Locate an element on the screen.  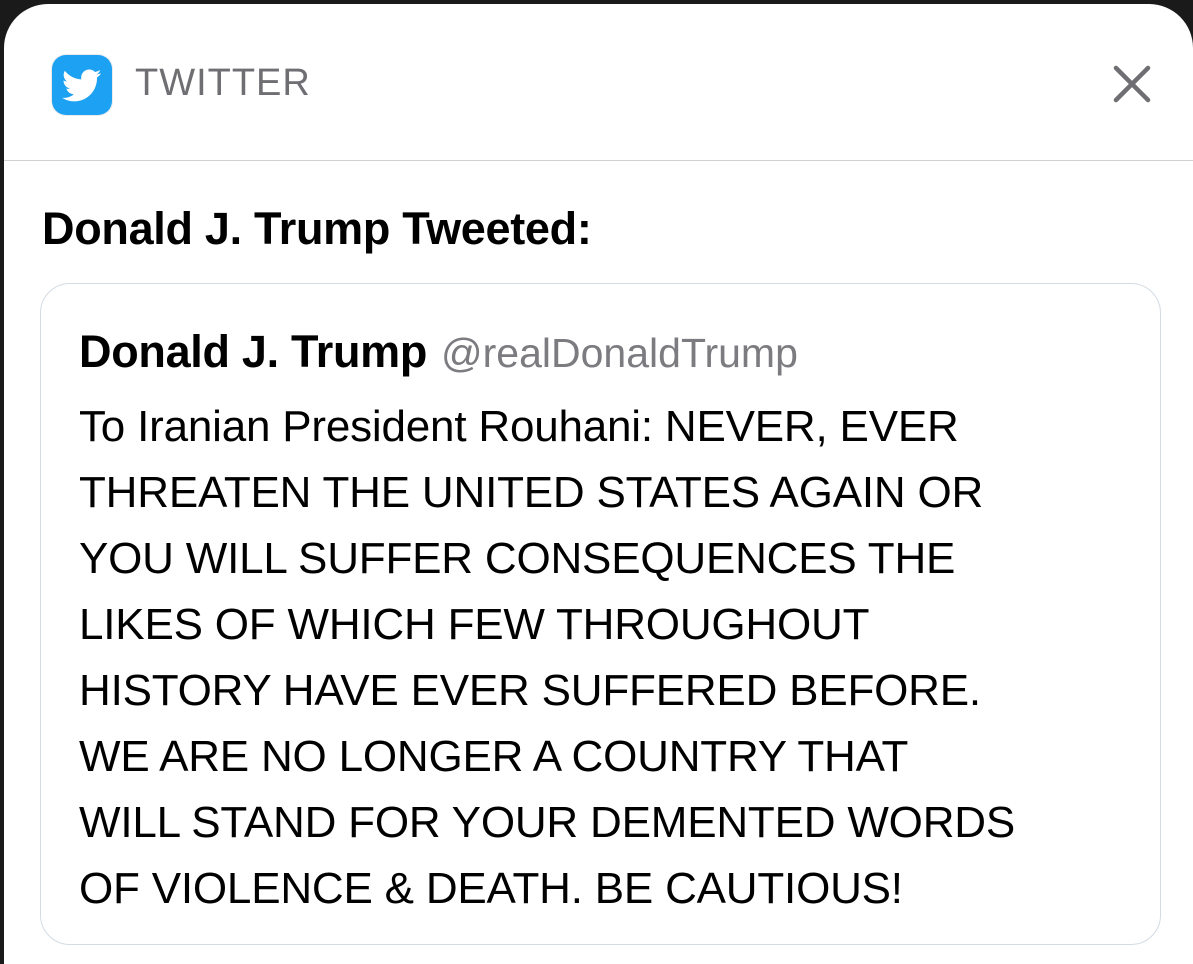
close-button is located at coordinates (1132, 84).